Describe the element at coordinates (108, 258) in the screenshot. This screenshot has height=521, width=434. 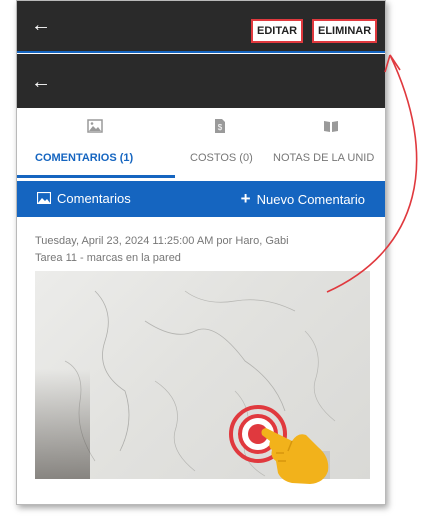
I see `comment-text: Tarea 11 - marcas en la pared` at that location.